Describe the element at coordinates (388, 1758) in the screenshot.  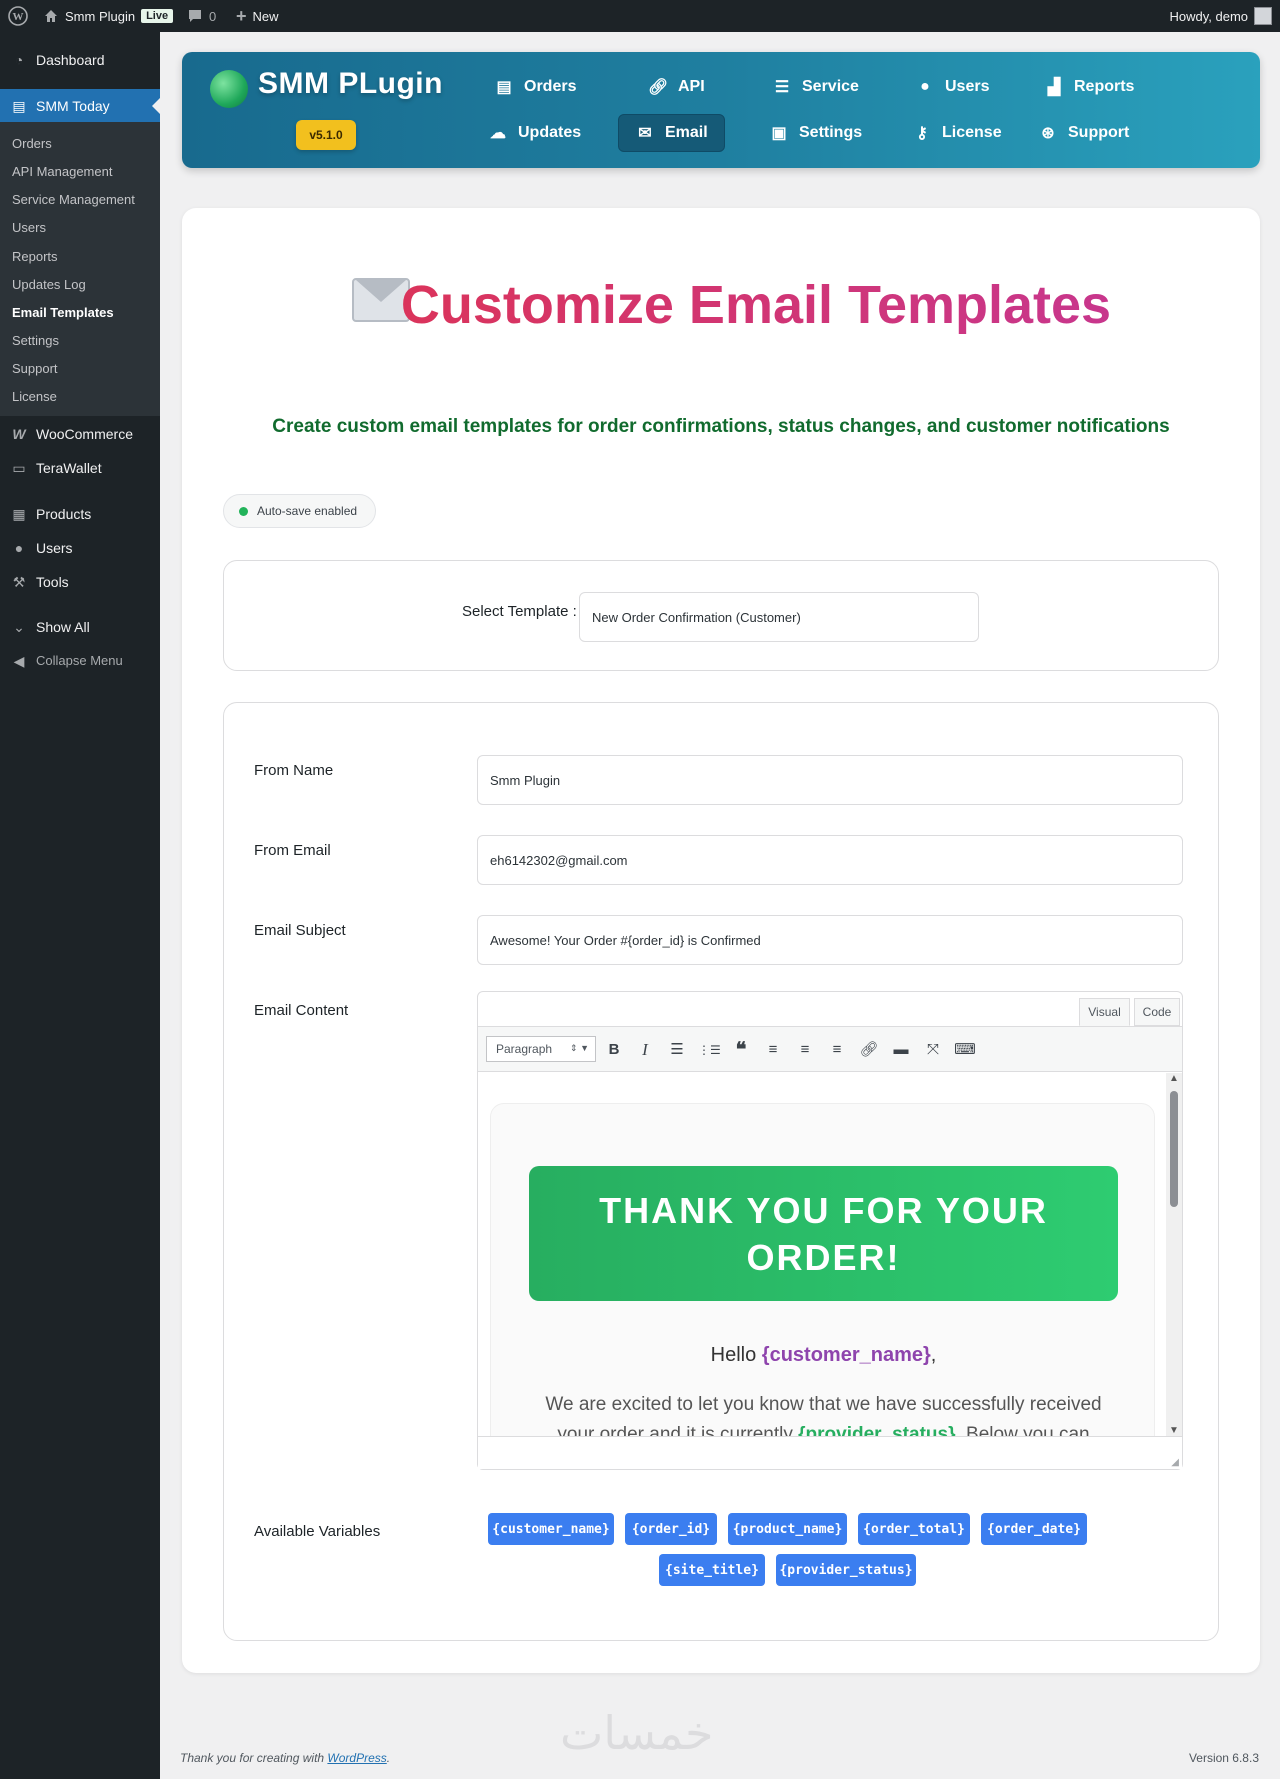
I see `footer-period: .` at that location.